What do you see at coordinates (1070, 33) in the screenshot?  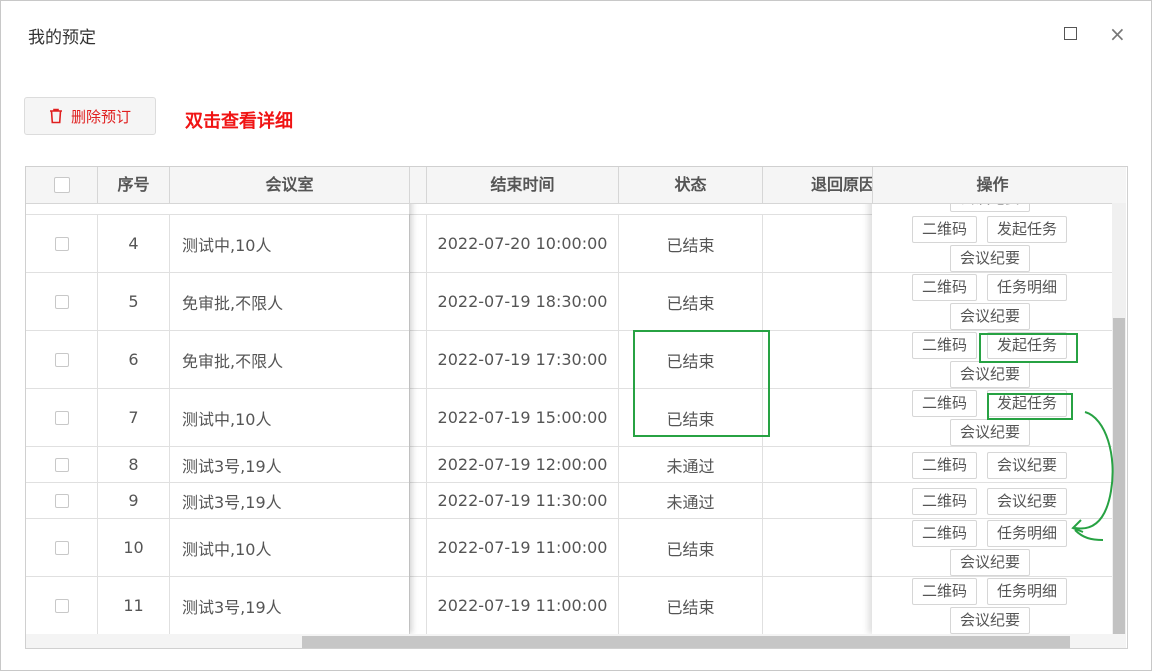 I see `maximize-icon` at bounding box center [1070, 33].